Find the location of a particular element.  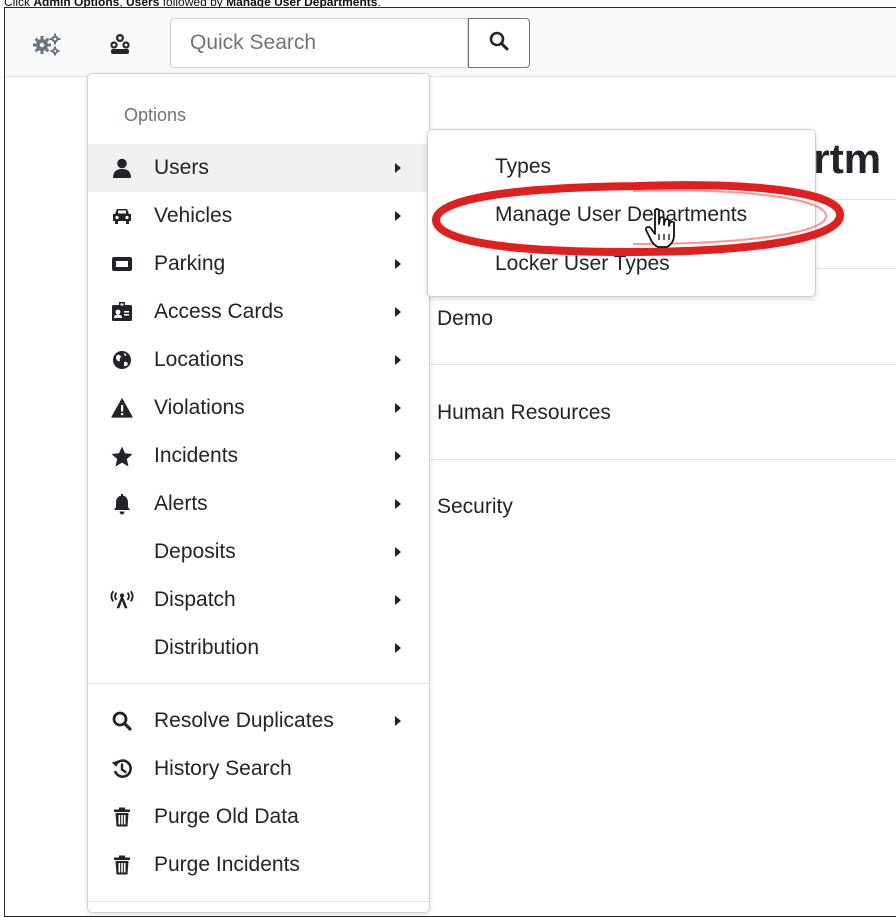

menu-item-label: History Search is located at coordinates (223, 768).